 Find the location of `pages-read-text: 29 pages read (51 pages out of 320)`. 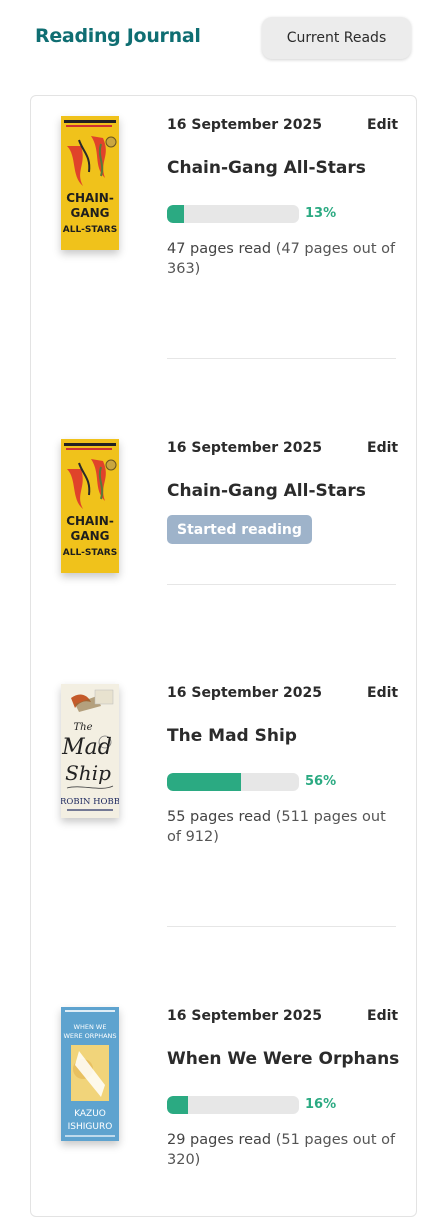

pages-read-text: 29 pages read (51 pages out of 320) is located at coordinates (282, 1150).